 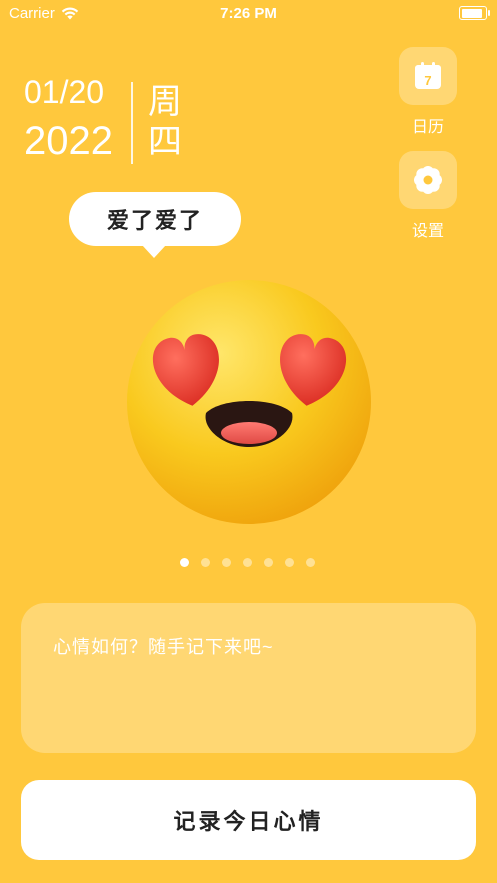 I want to click on page-dot-active, so click(x=184, y=562).